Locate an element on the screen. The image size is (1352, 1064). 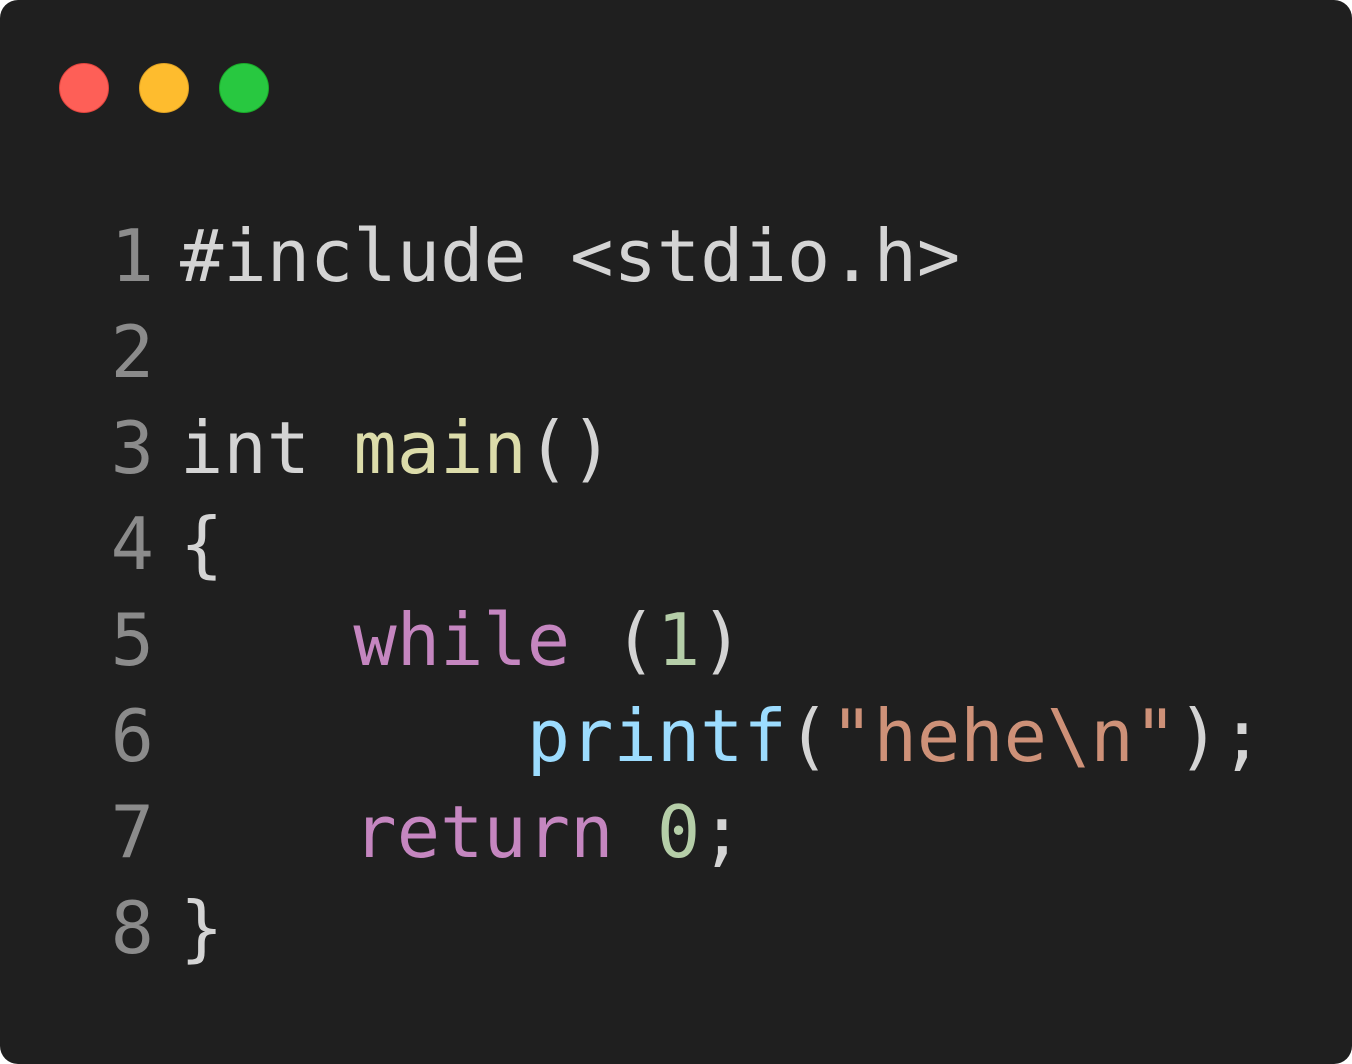
code-line-text: int main() is located at coordinates (383, 448).